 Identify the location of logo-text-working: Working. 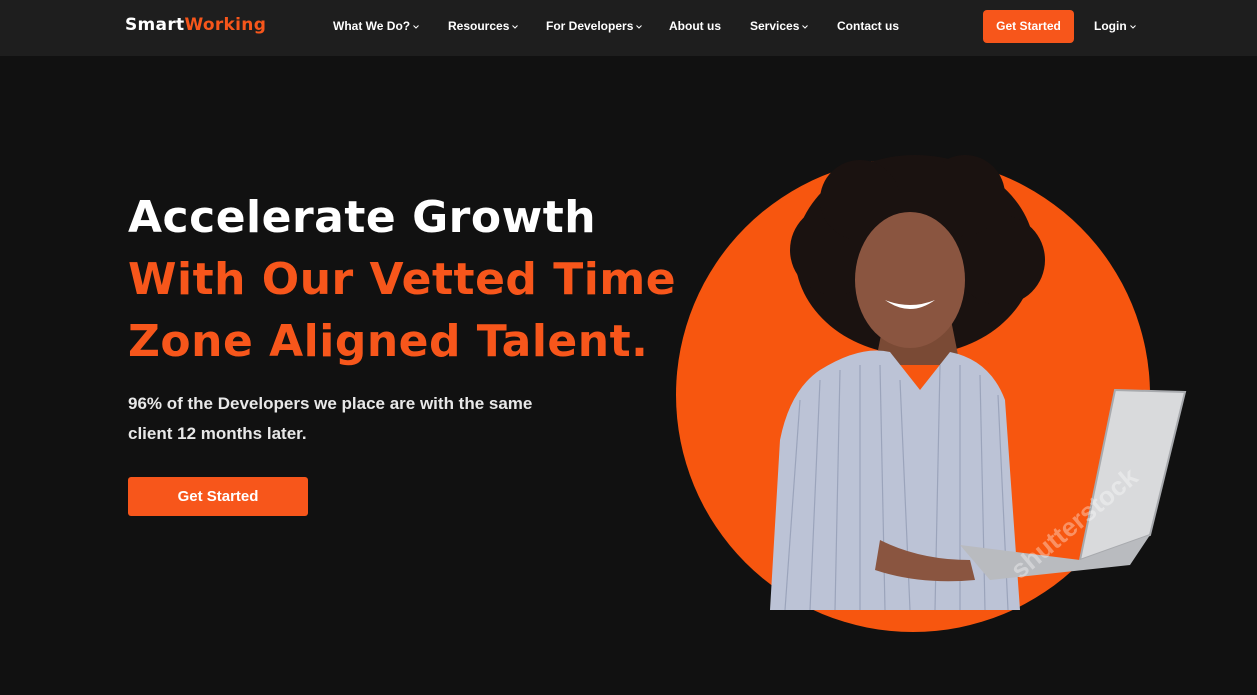
(225, 25).